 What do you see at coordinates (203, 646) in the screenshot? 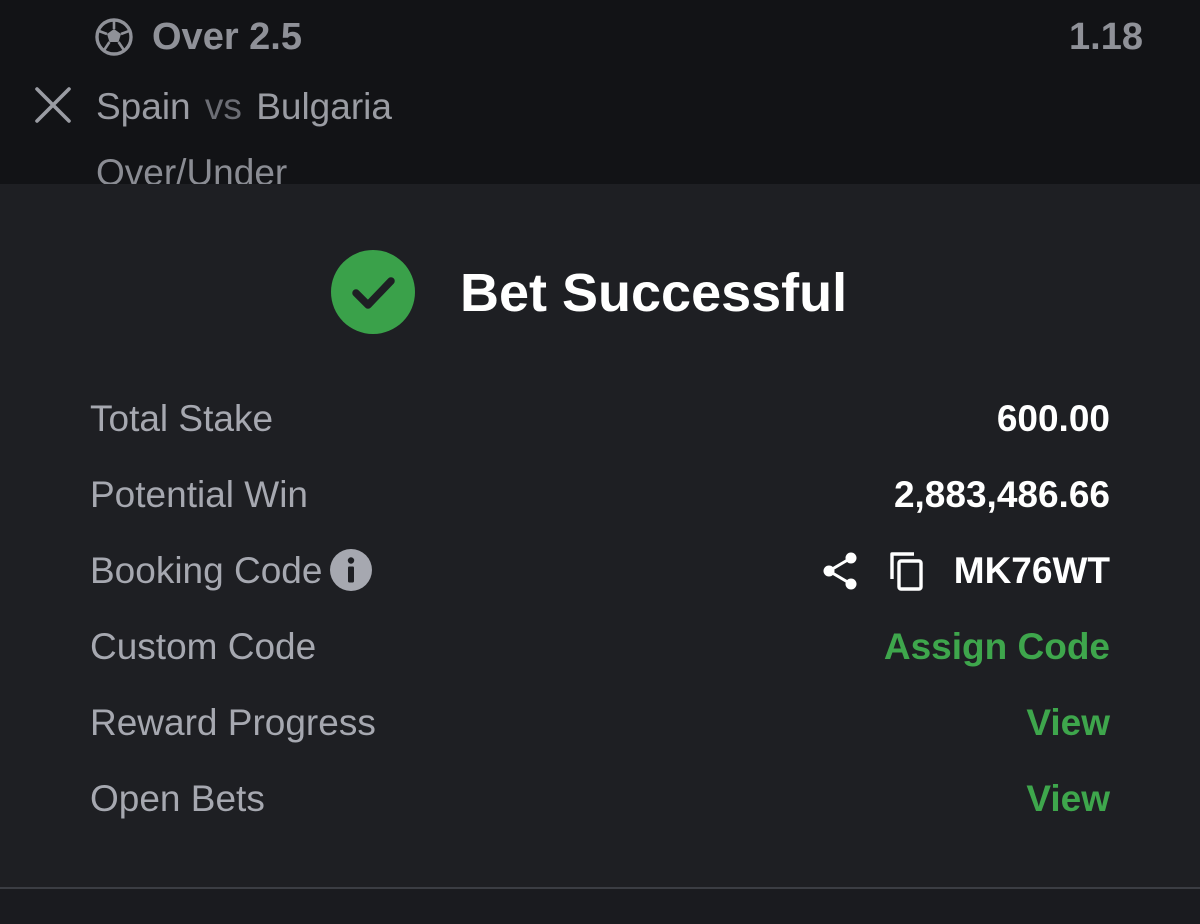
I see `custom-code-label: Custom Code` at bounding box center [203, 646].